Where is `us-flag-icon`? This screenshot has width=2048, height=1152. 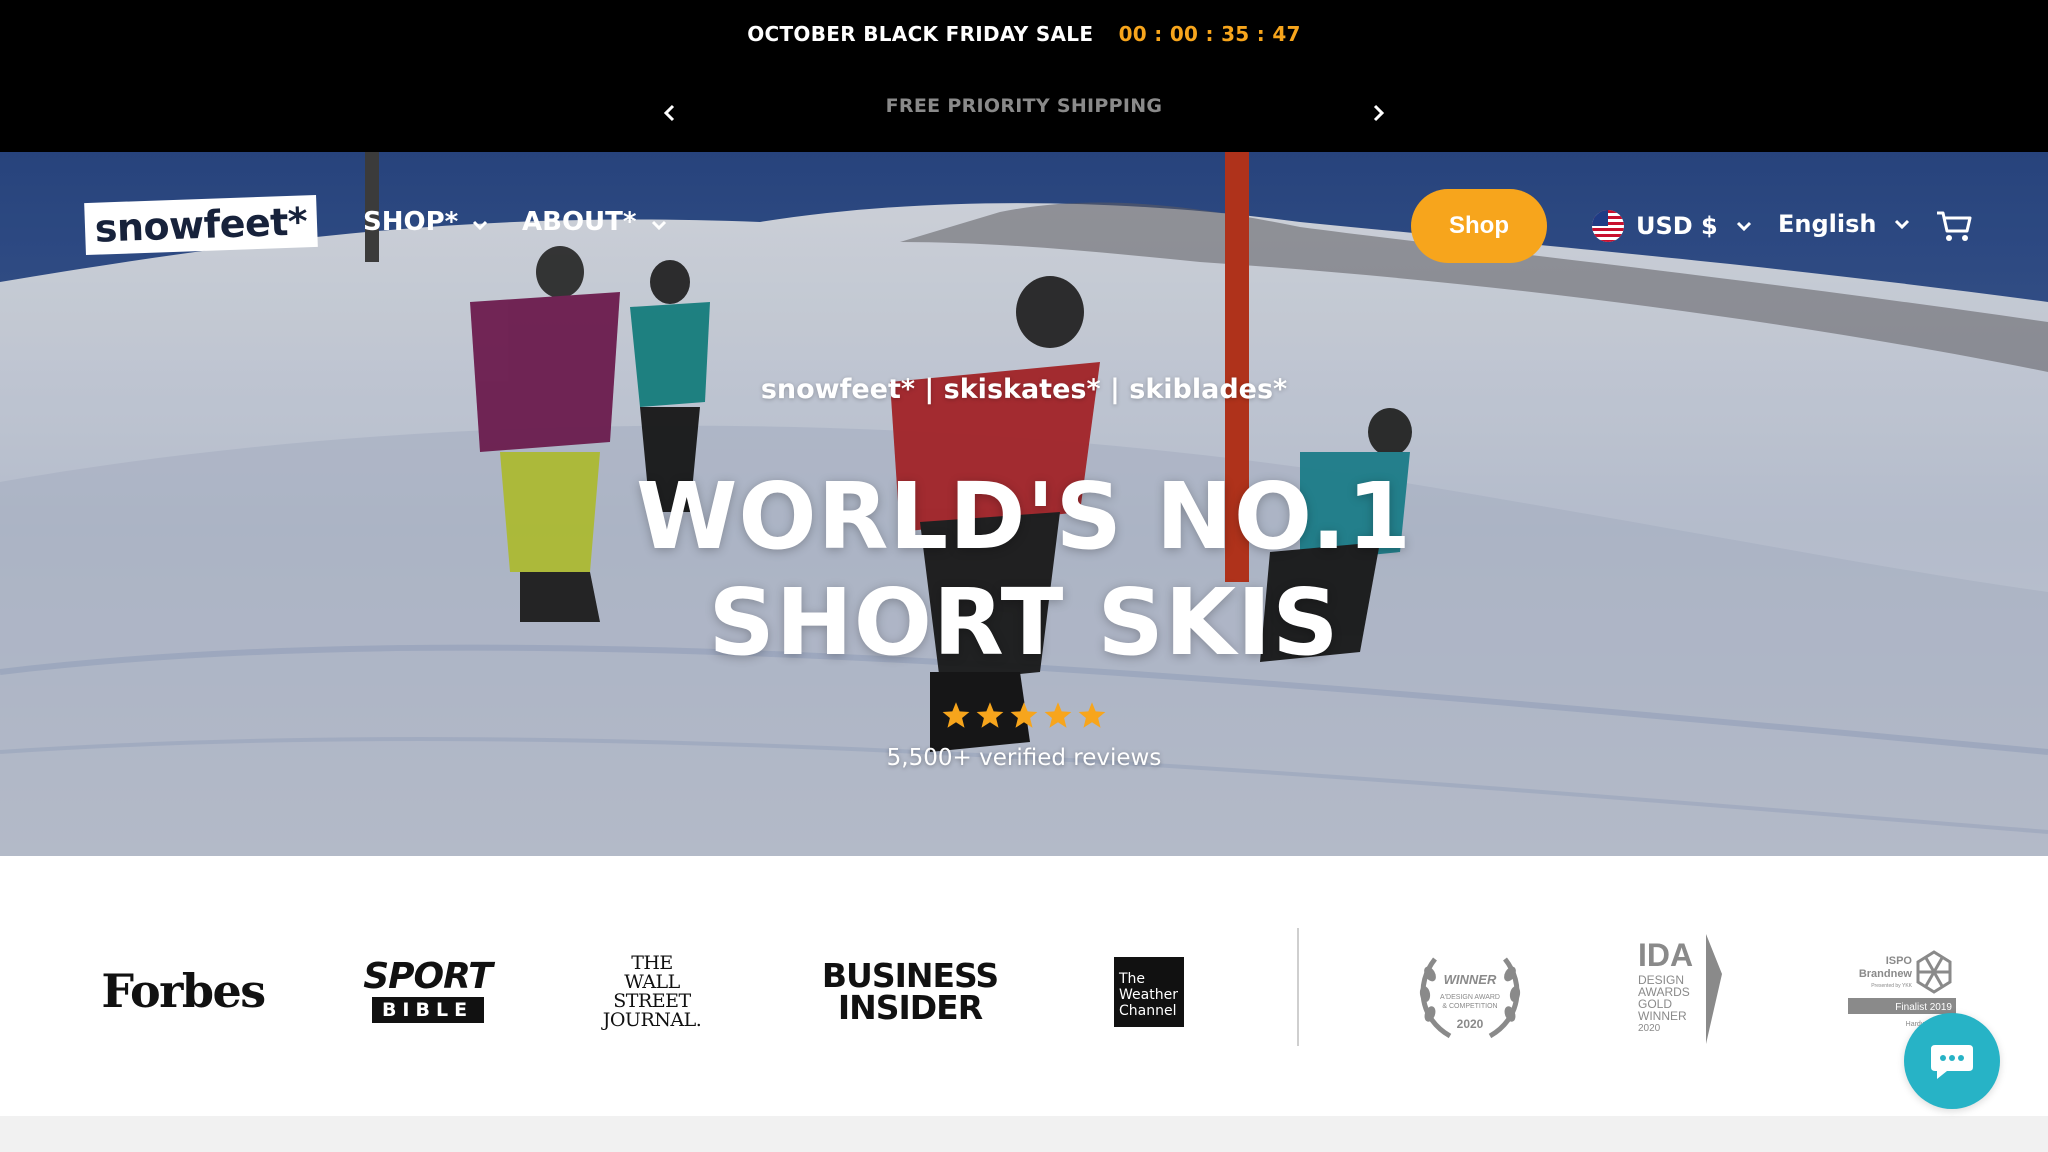
us-flag-icon is located at coordinates (1608, 226).